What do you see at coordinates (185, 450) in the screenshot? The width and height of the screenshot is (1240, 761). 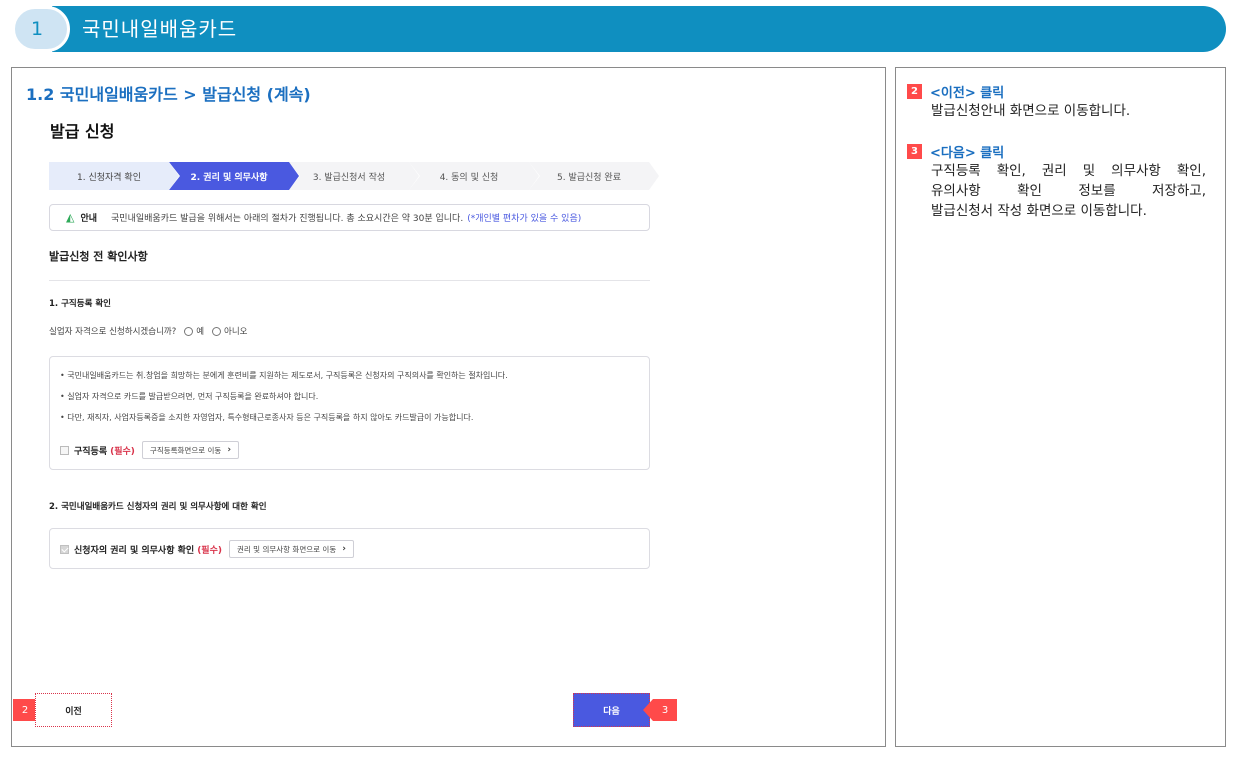 I see `button-label: 구직등록화면으로 이동` at bounding box center [185, 450].